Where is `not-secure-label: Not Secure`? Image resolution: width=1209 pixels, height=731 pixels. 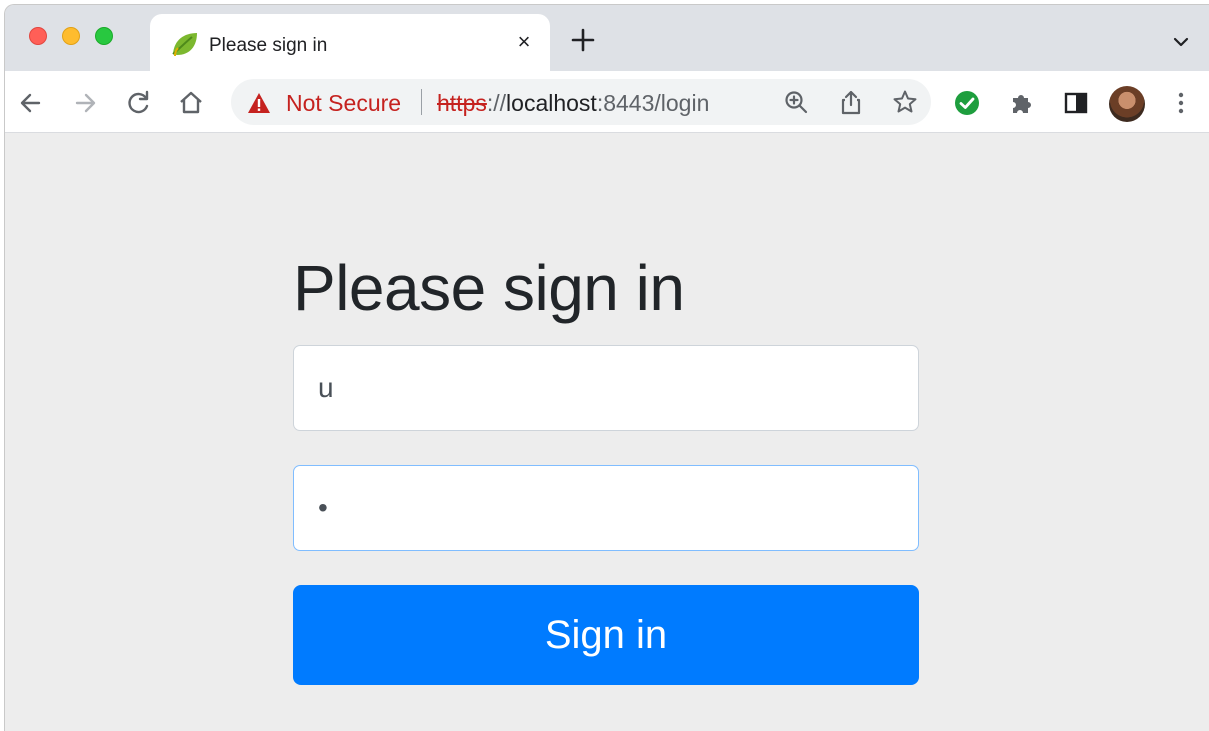
not-secure-label: Not Secure is located at coordinates (343, 103).